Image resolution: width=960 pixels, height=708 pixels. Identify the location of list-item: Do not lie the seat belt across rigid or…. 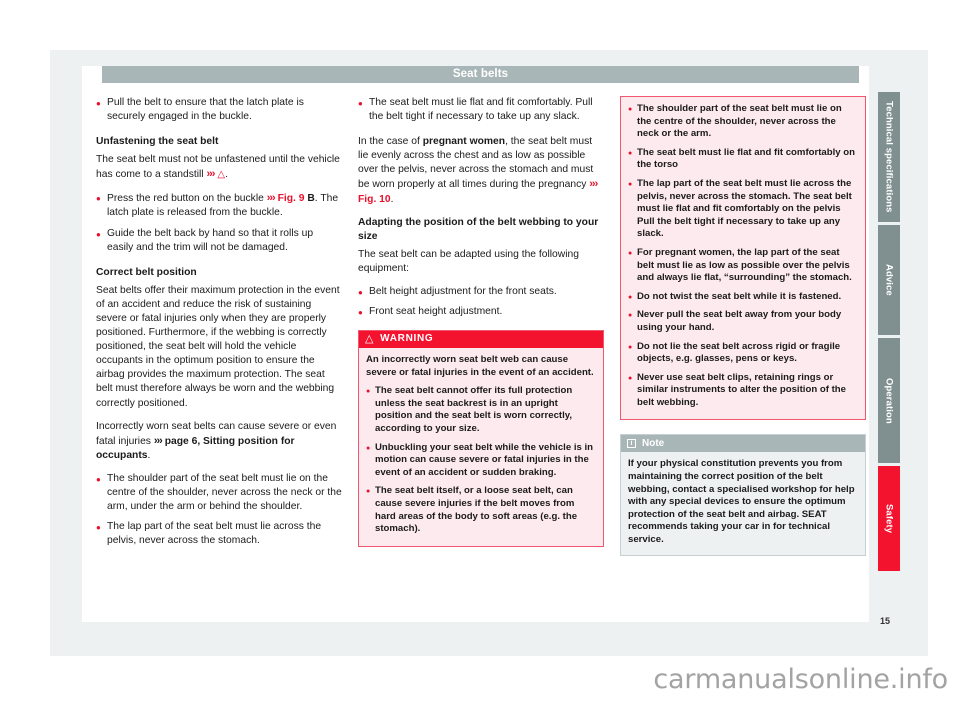
(743, 353).